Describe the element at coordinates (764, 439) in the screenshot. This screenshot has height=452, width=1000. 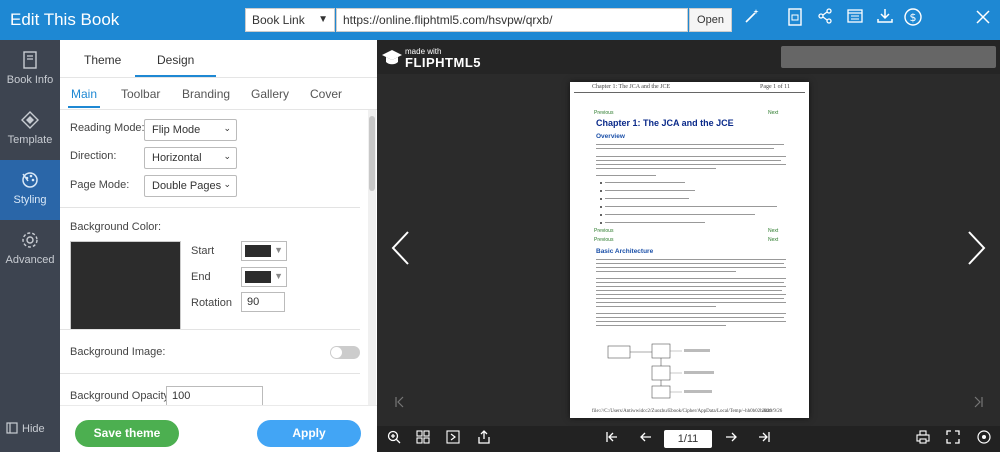
I see `last-page-icon` at that location.